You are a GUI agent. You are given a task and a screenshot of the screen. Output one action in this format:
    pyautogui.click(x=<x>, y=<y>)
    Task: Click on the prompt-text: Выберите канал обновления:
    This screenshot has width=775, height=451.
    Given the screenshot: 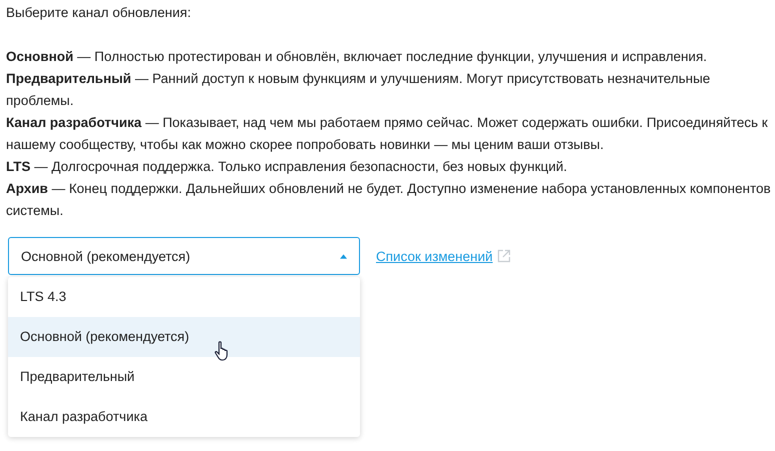 What is the action you would take?
    pyautogui.click(x=99, y=13)
    